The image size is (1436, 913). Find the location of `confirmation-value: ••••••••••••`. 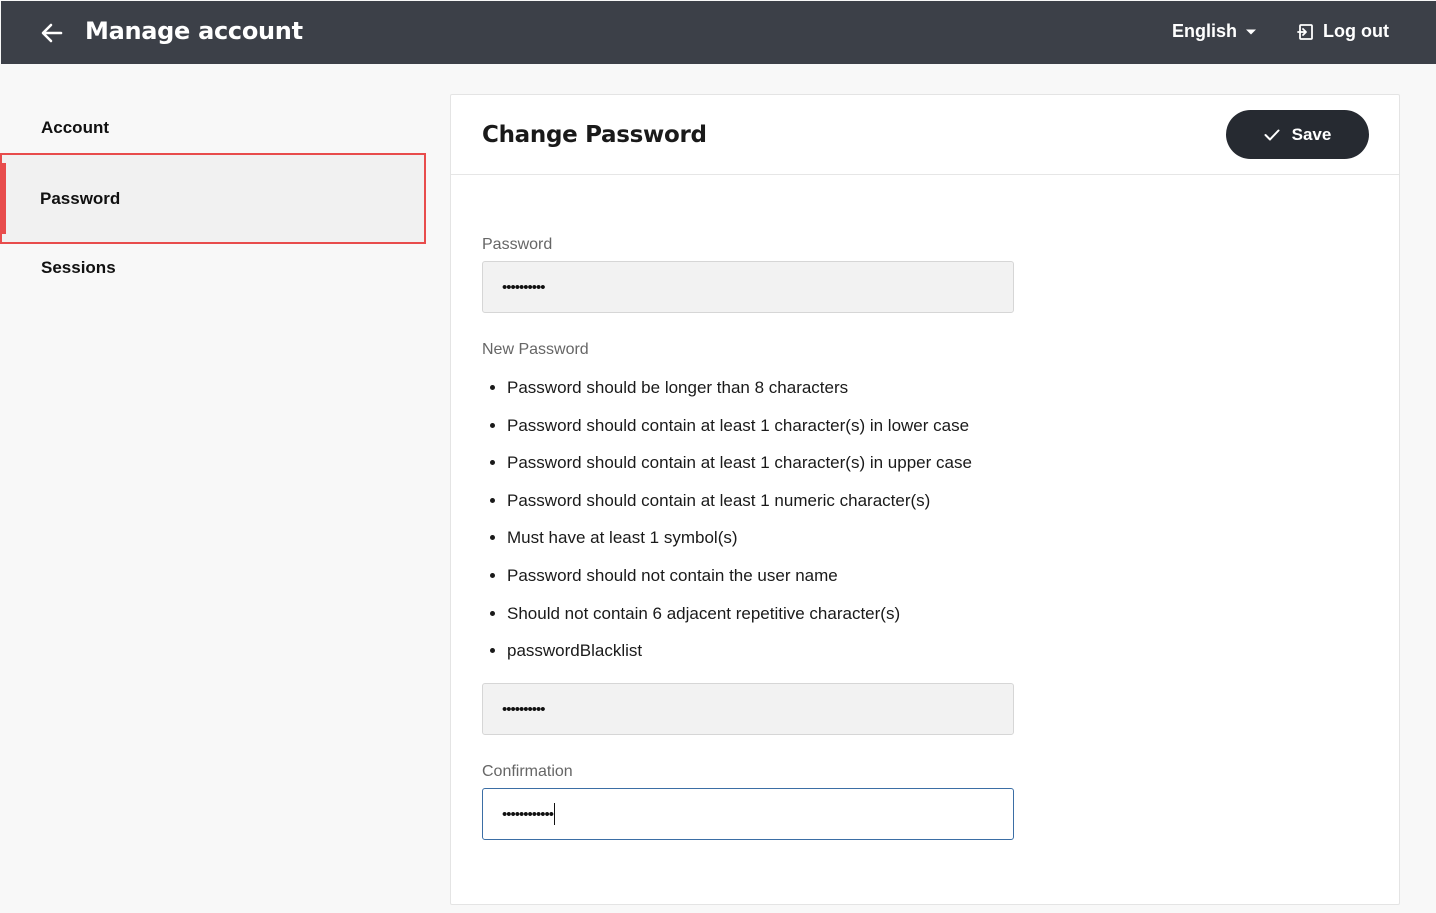

confirmation-value: •••••••••••• is located at coordinates (528, 814).